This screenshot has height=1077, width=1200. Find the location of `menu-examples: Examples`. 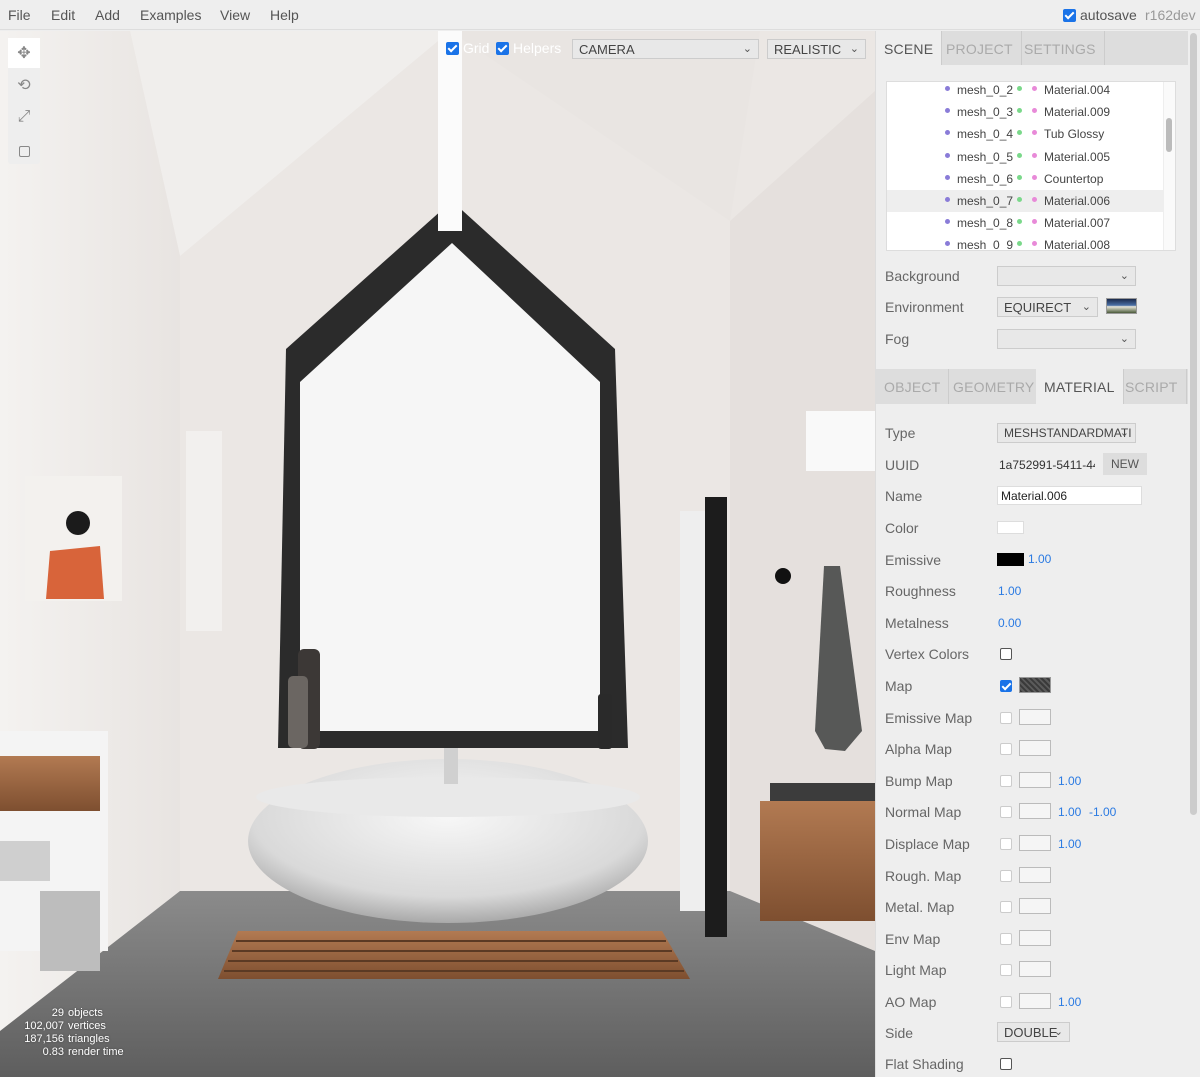

menu-examples: Examples is located at coordinates (170, 15).